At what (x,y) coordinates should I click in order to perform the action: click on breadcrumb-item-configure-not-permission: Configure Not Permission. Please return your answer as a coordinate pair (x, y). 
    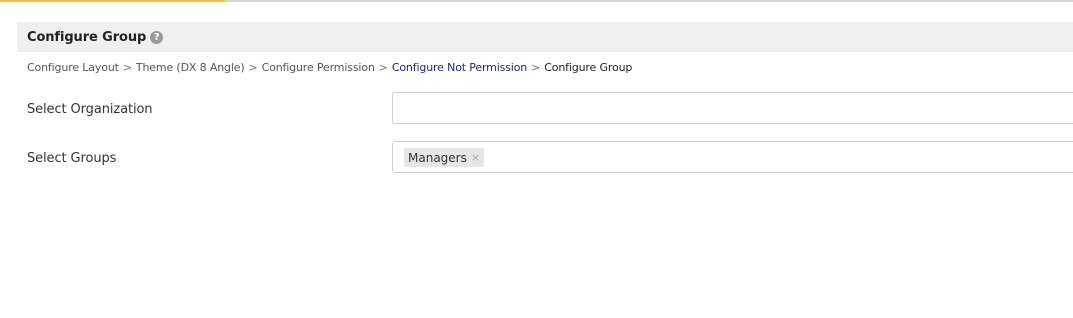
    Looking at the image, I should click on (459, 67).